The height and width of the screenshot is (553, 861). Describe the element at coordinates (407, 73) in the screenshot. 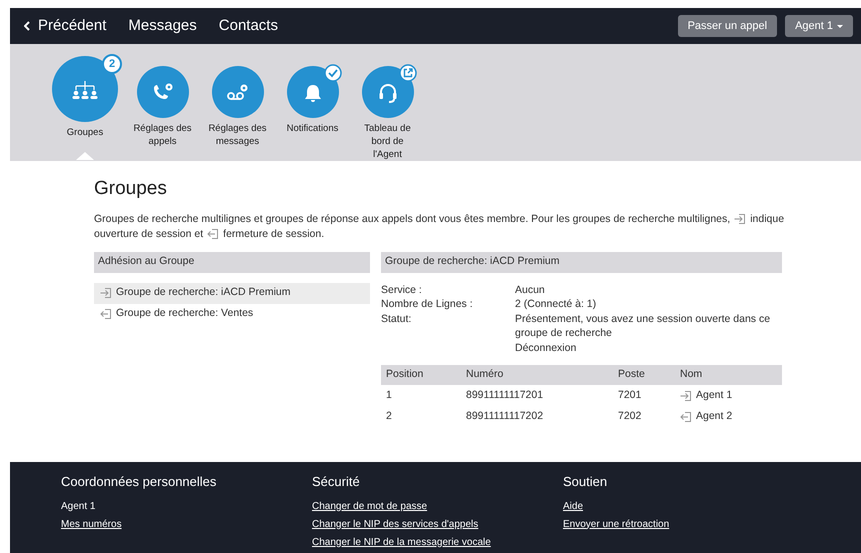

I see `external-badge-icon` at that location.